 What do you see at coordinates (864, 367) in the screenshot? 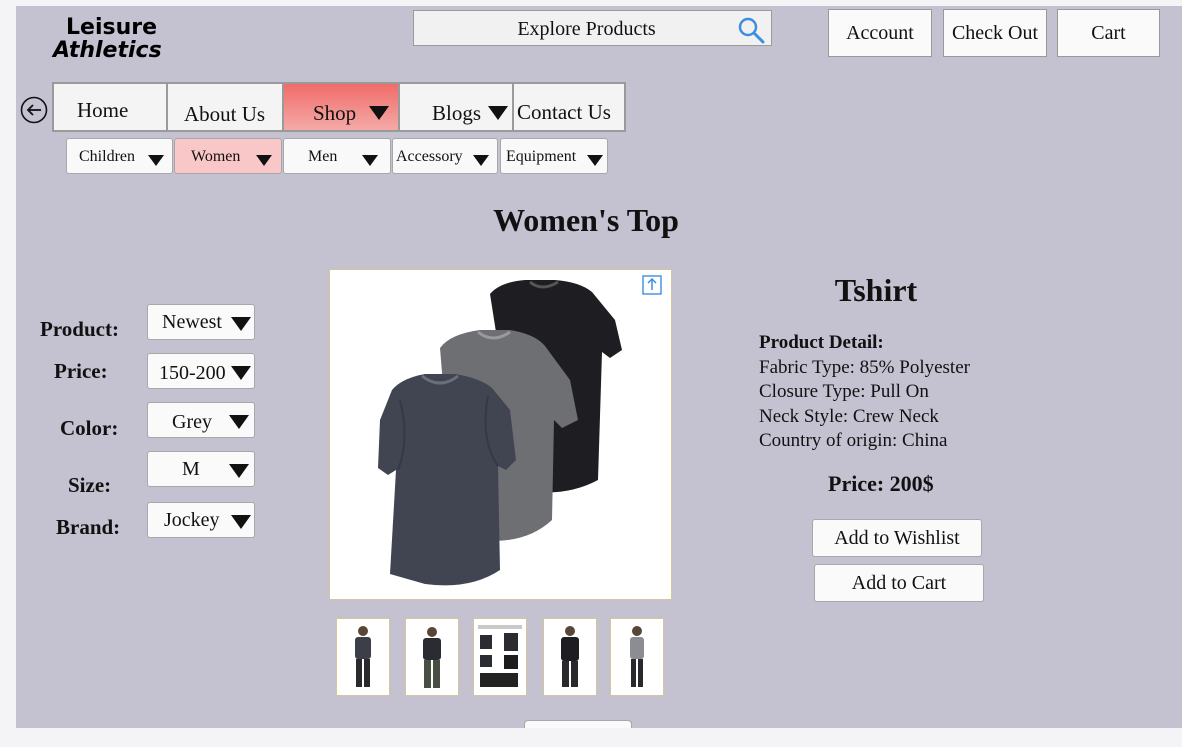
I see `detail-line: Fabric Type: 85% Polyester` at bounding box center [864, 367].